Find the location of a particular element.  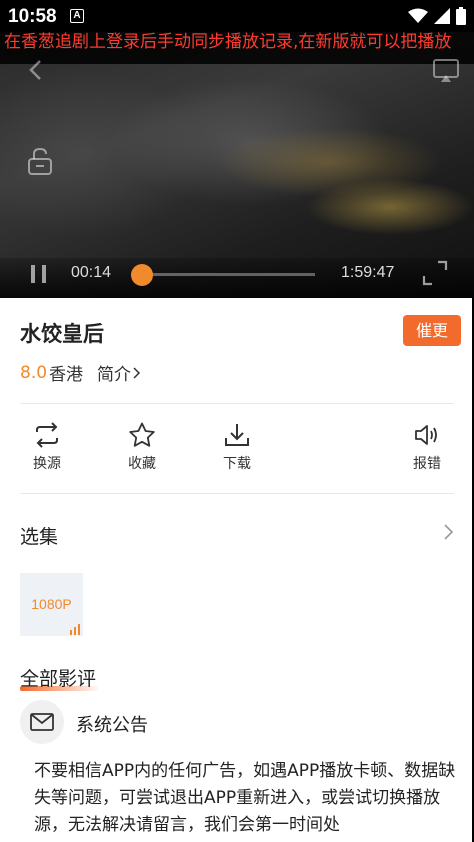

cast-icon is located at coordinates (446, 71).